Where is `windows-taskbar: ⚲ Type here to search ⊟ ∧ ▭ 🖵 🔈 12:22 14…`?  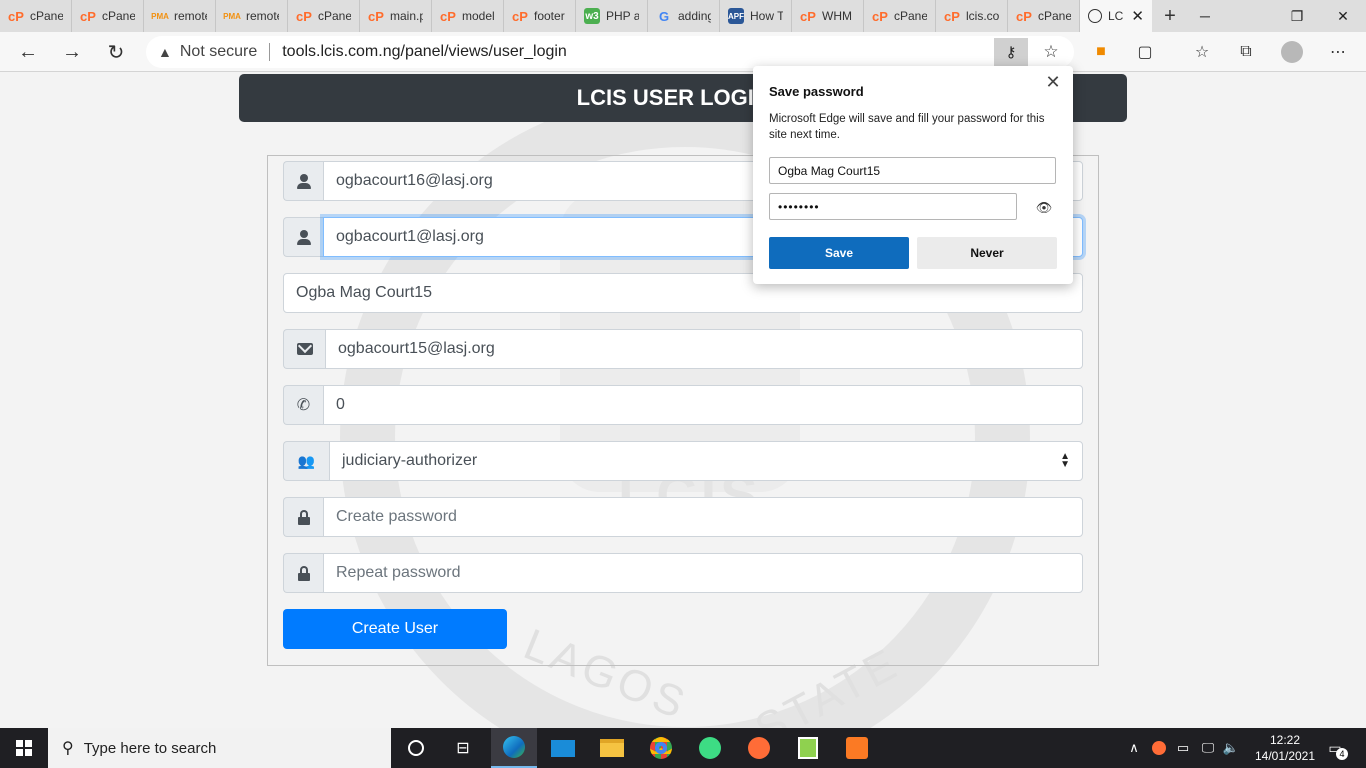
windows-taskbar: ⚲ Type here to search ⊟ ∧ ▭ 🖵 🔈 12:22 14… is located at coordinates (683, 748).